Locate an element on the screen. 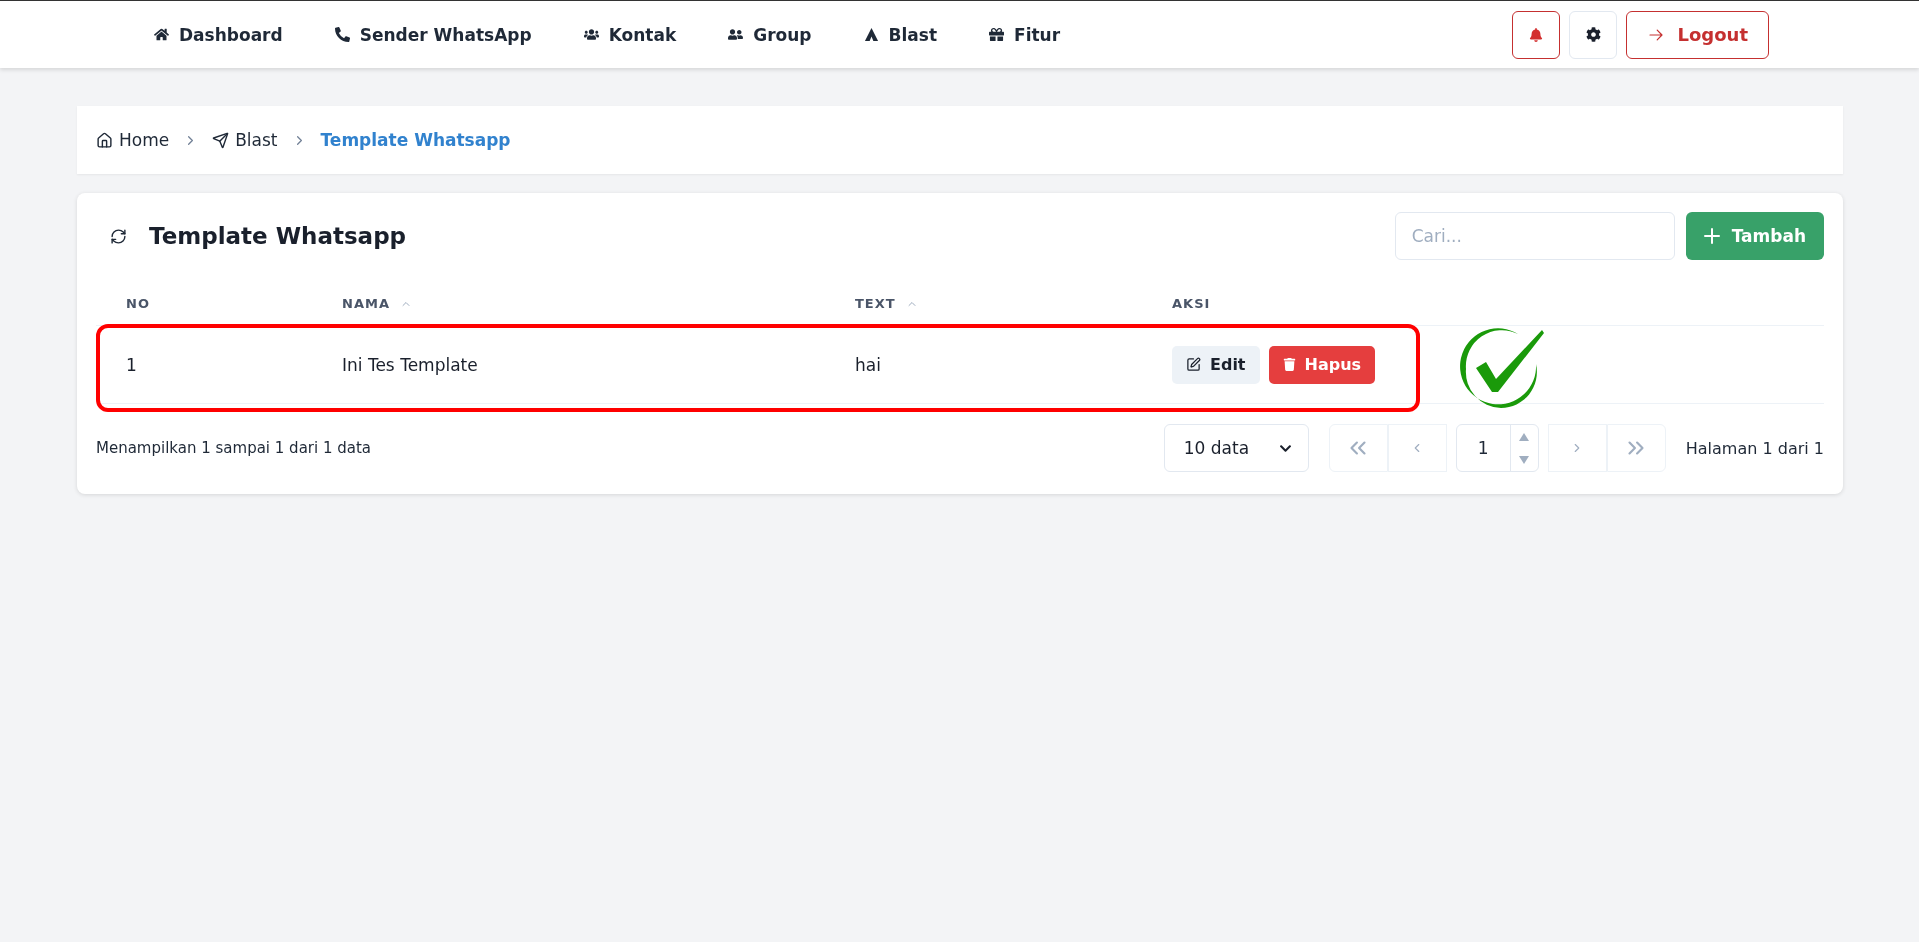 This screenshot has width=1919, height=942. group-icon is located at coordinates (736, 34).